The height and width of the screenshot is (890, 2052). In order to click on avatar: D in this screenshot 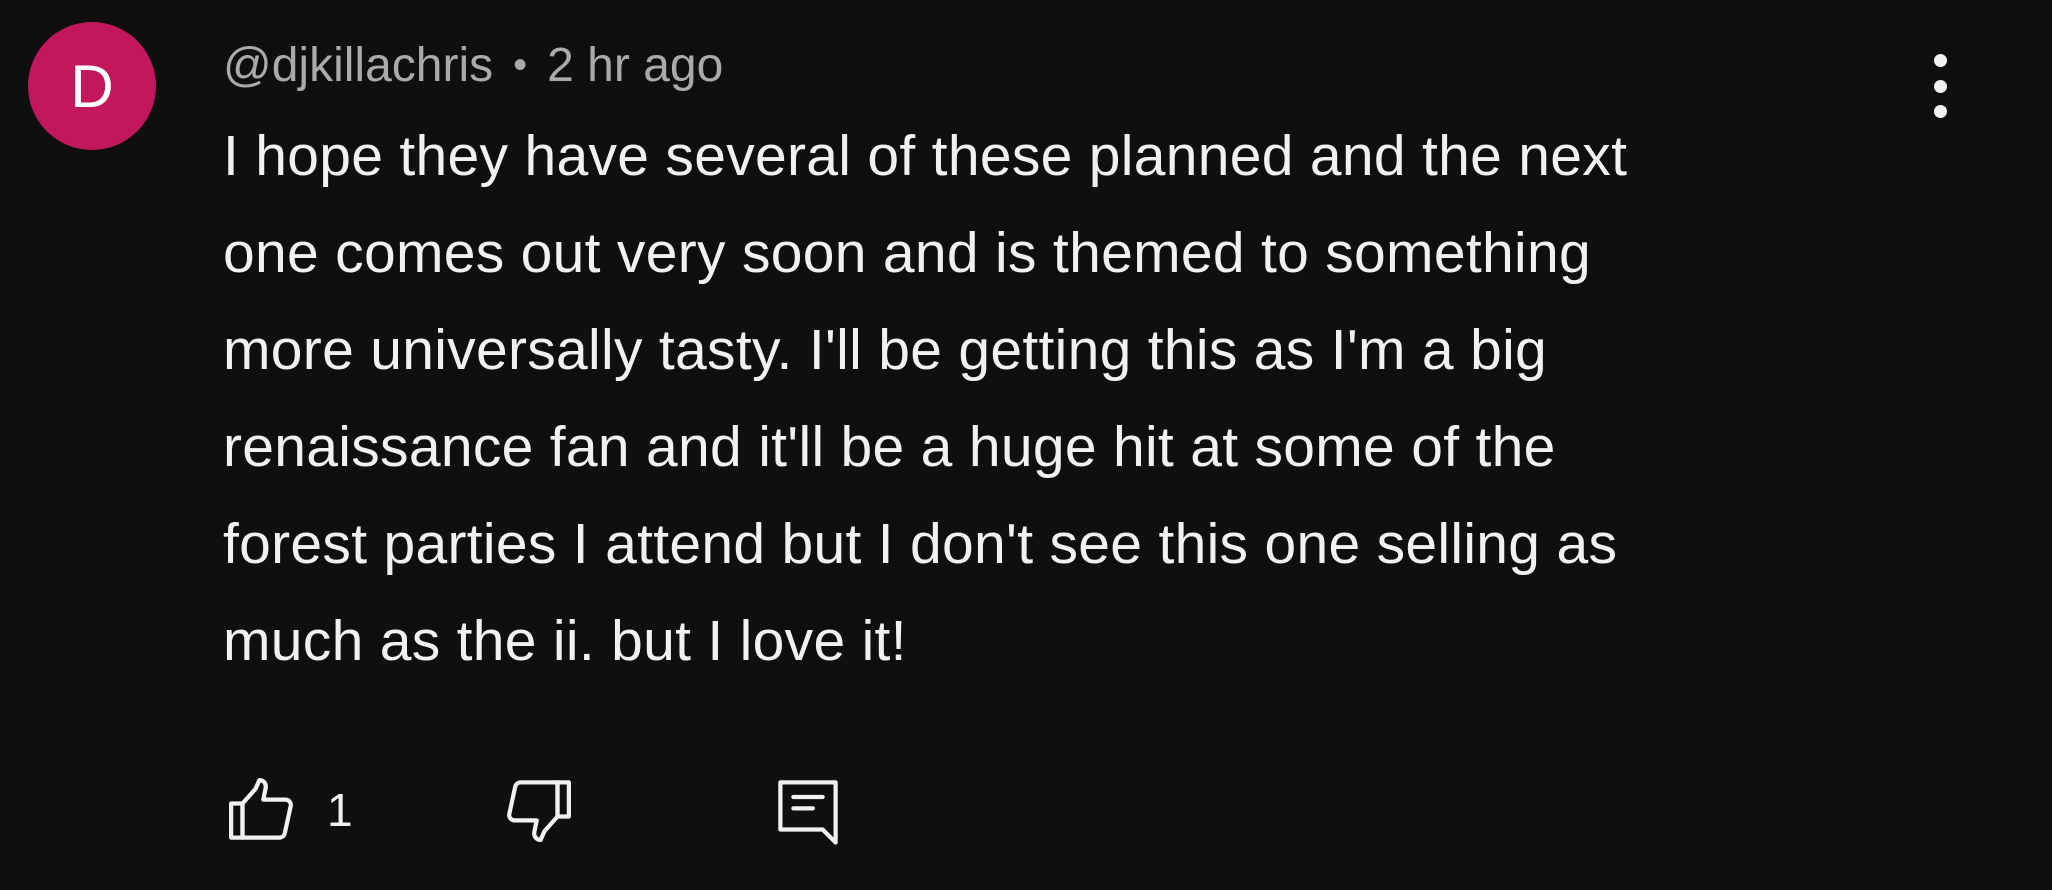, I will do `click(92, 86)`.